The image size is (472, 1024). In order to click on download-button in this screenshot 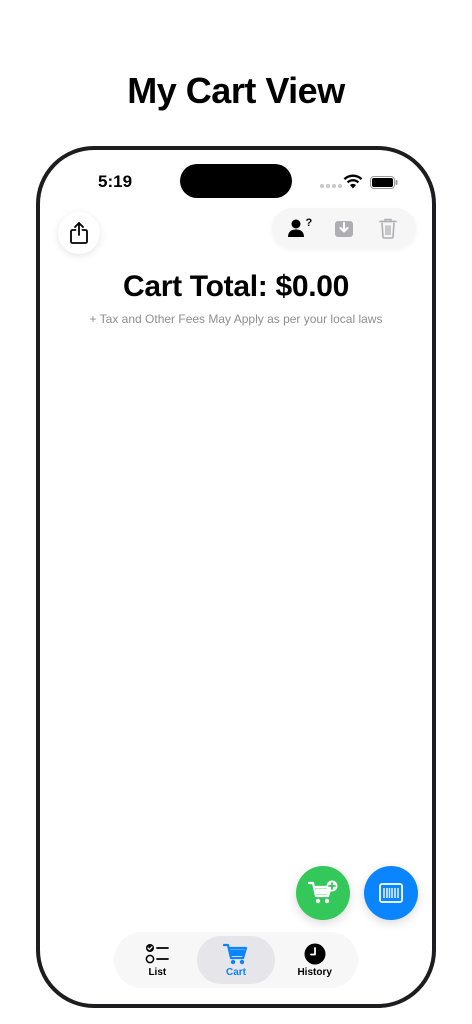, I will do `click(344, 228)`.